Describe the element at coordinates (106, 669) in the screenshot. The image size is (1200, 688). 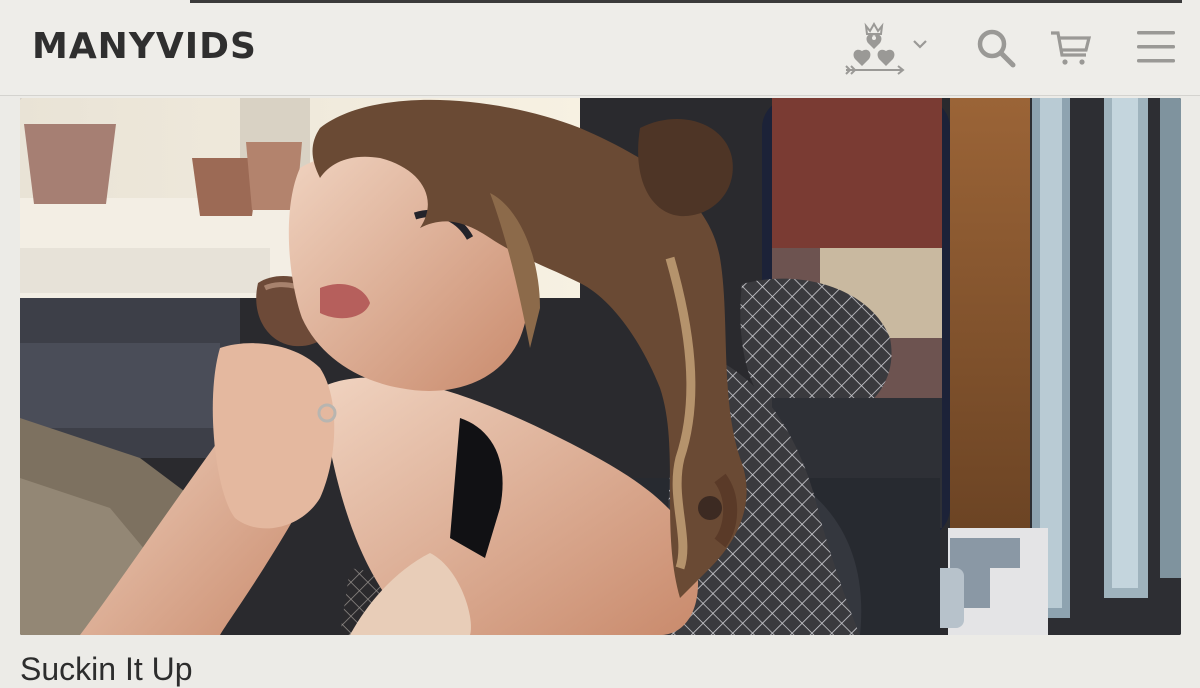
I see `video-title: Suckin It Up` at that location.